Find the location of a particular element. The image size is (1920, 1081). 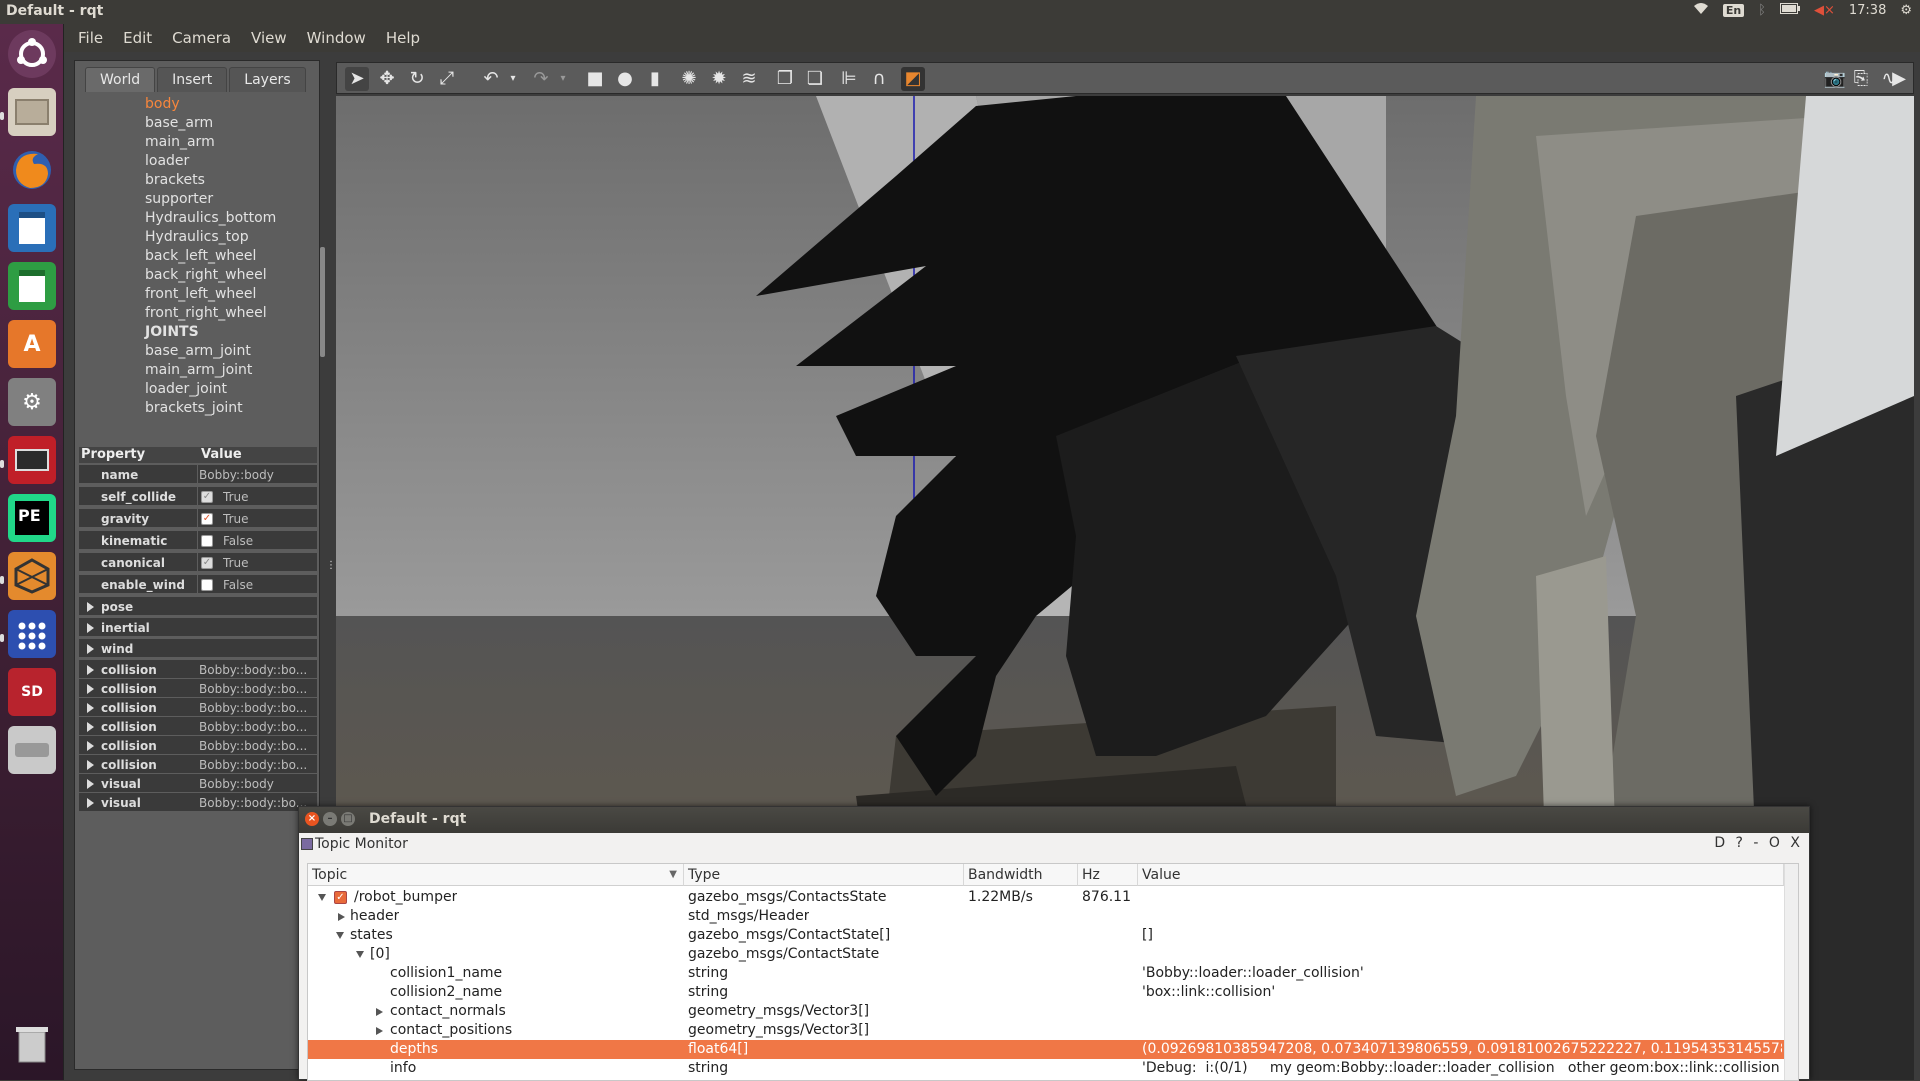

canonical-checkbox: ✓ is located at coordinates (207, 563).